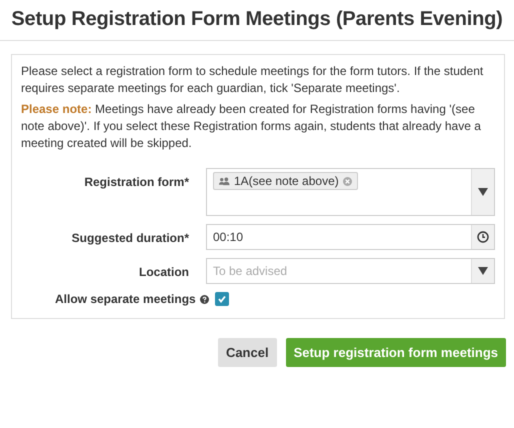  What do you see at coordinates (125, 299) in the screenshot?
I see `field-label: Allow separate meetings` at bounding box center [125, 299].